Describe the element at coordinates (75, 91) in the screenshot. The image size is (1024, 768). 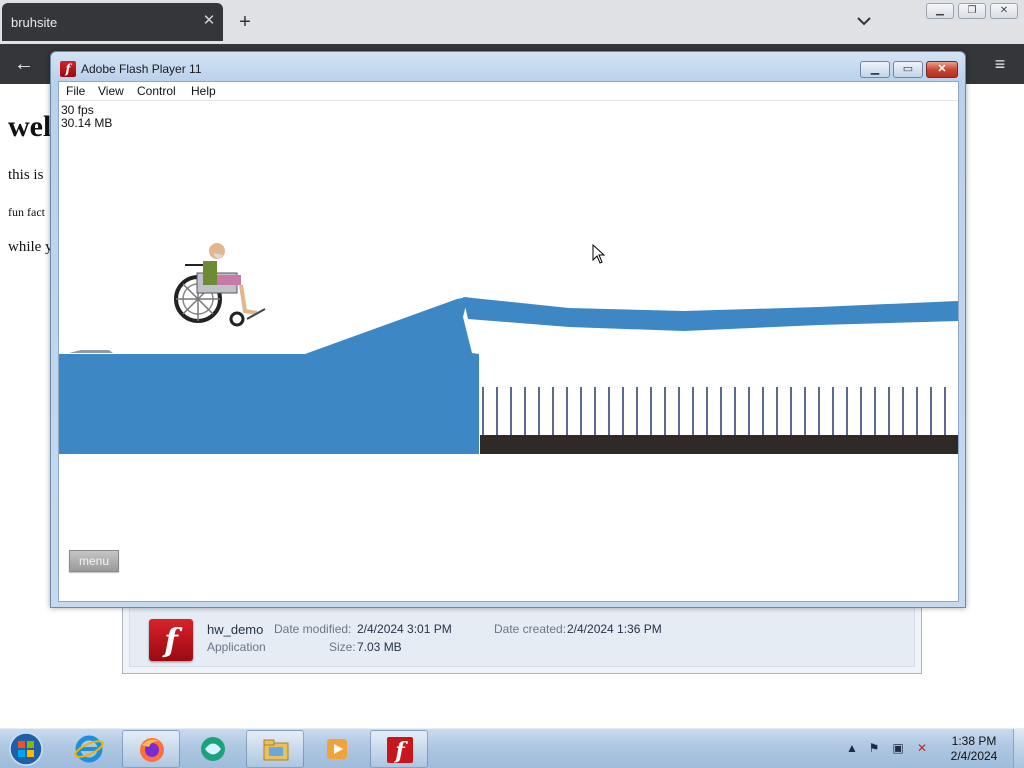
I see `menu-file: File` at that location.